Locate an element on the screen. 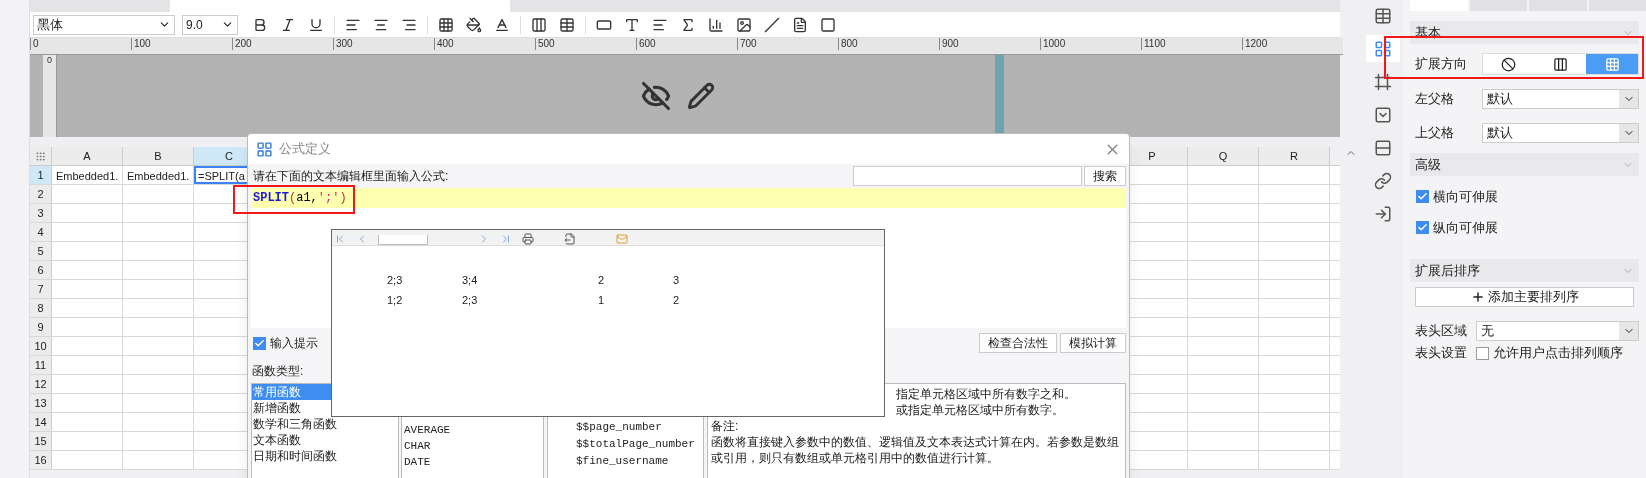  checkbox-label: 横向可伸展 is located at coordinates (1465, 197).